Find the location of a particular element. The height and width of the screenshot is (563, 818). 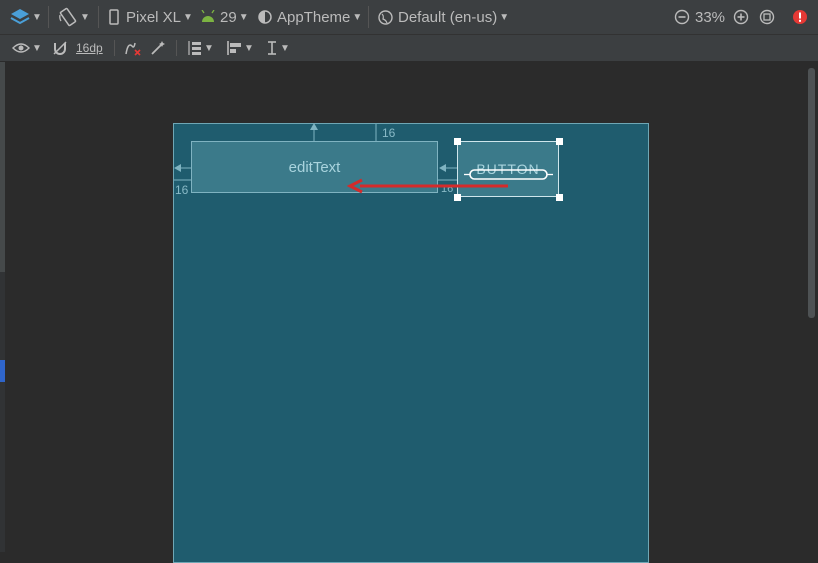

resize-handle-bottom-left is located at coordinates (457, 197).